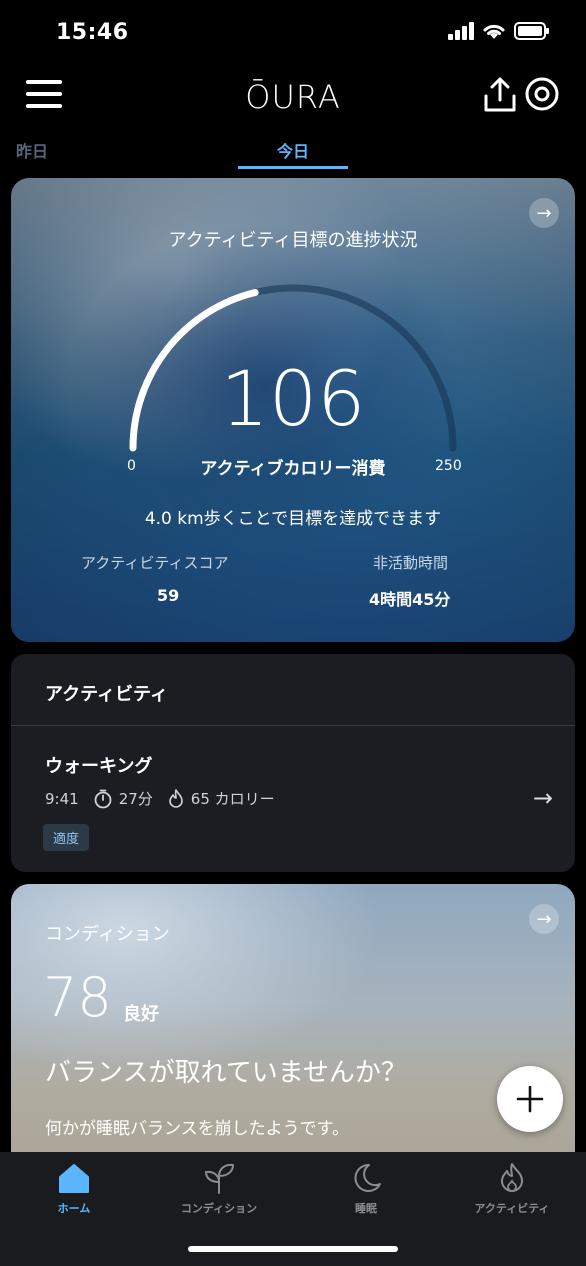 This screenshot has height=1266, width=586. I want to click on goal-hint: 4.0 km歩くことで目標を達成できます, so click(293, 519).